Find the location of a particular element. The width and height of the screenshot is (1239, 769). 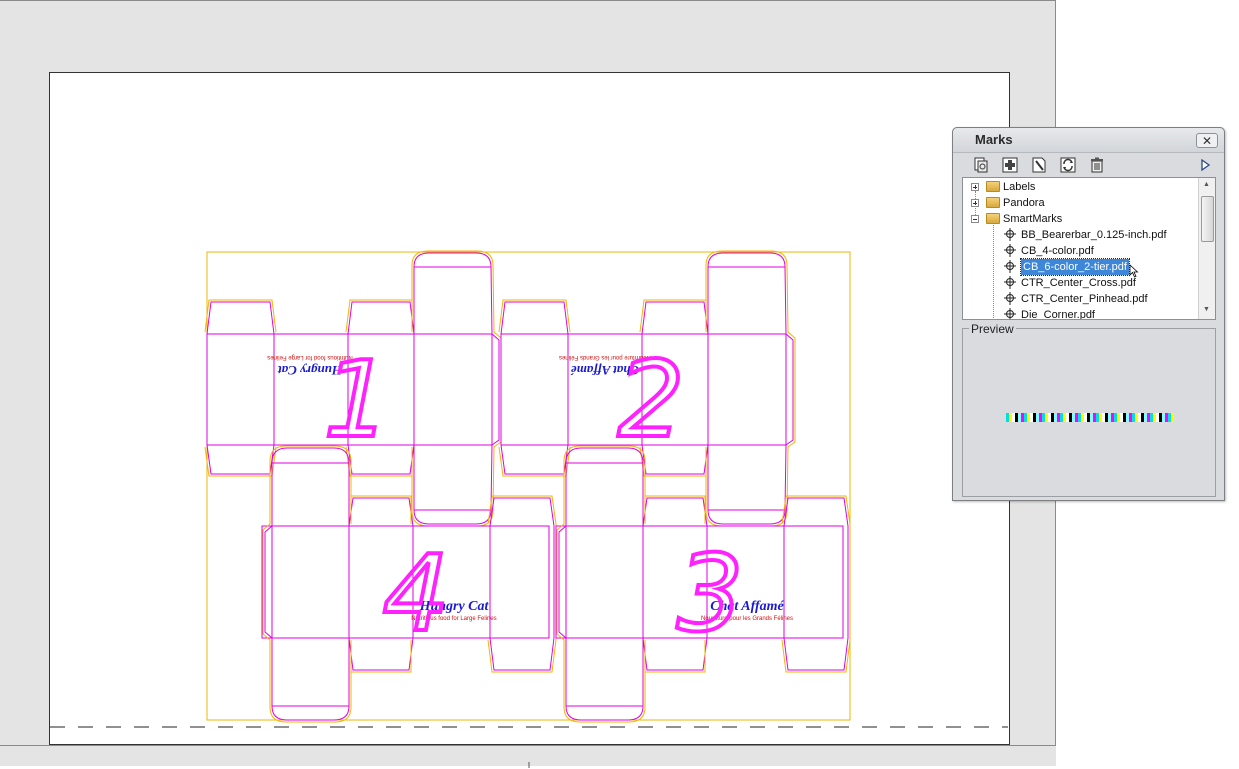

edit-mark-button is located at coordinates (1039, 165).